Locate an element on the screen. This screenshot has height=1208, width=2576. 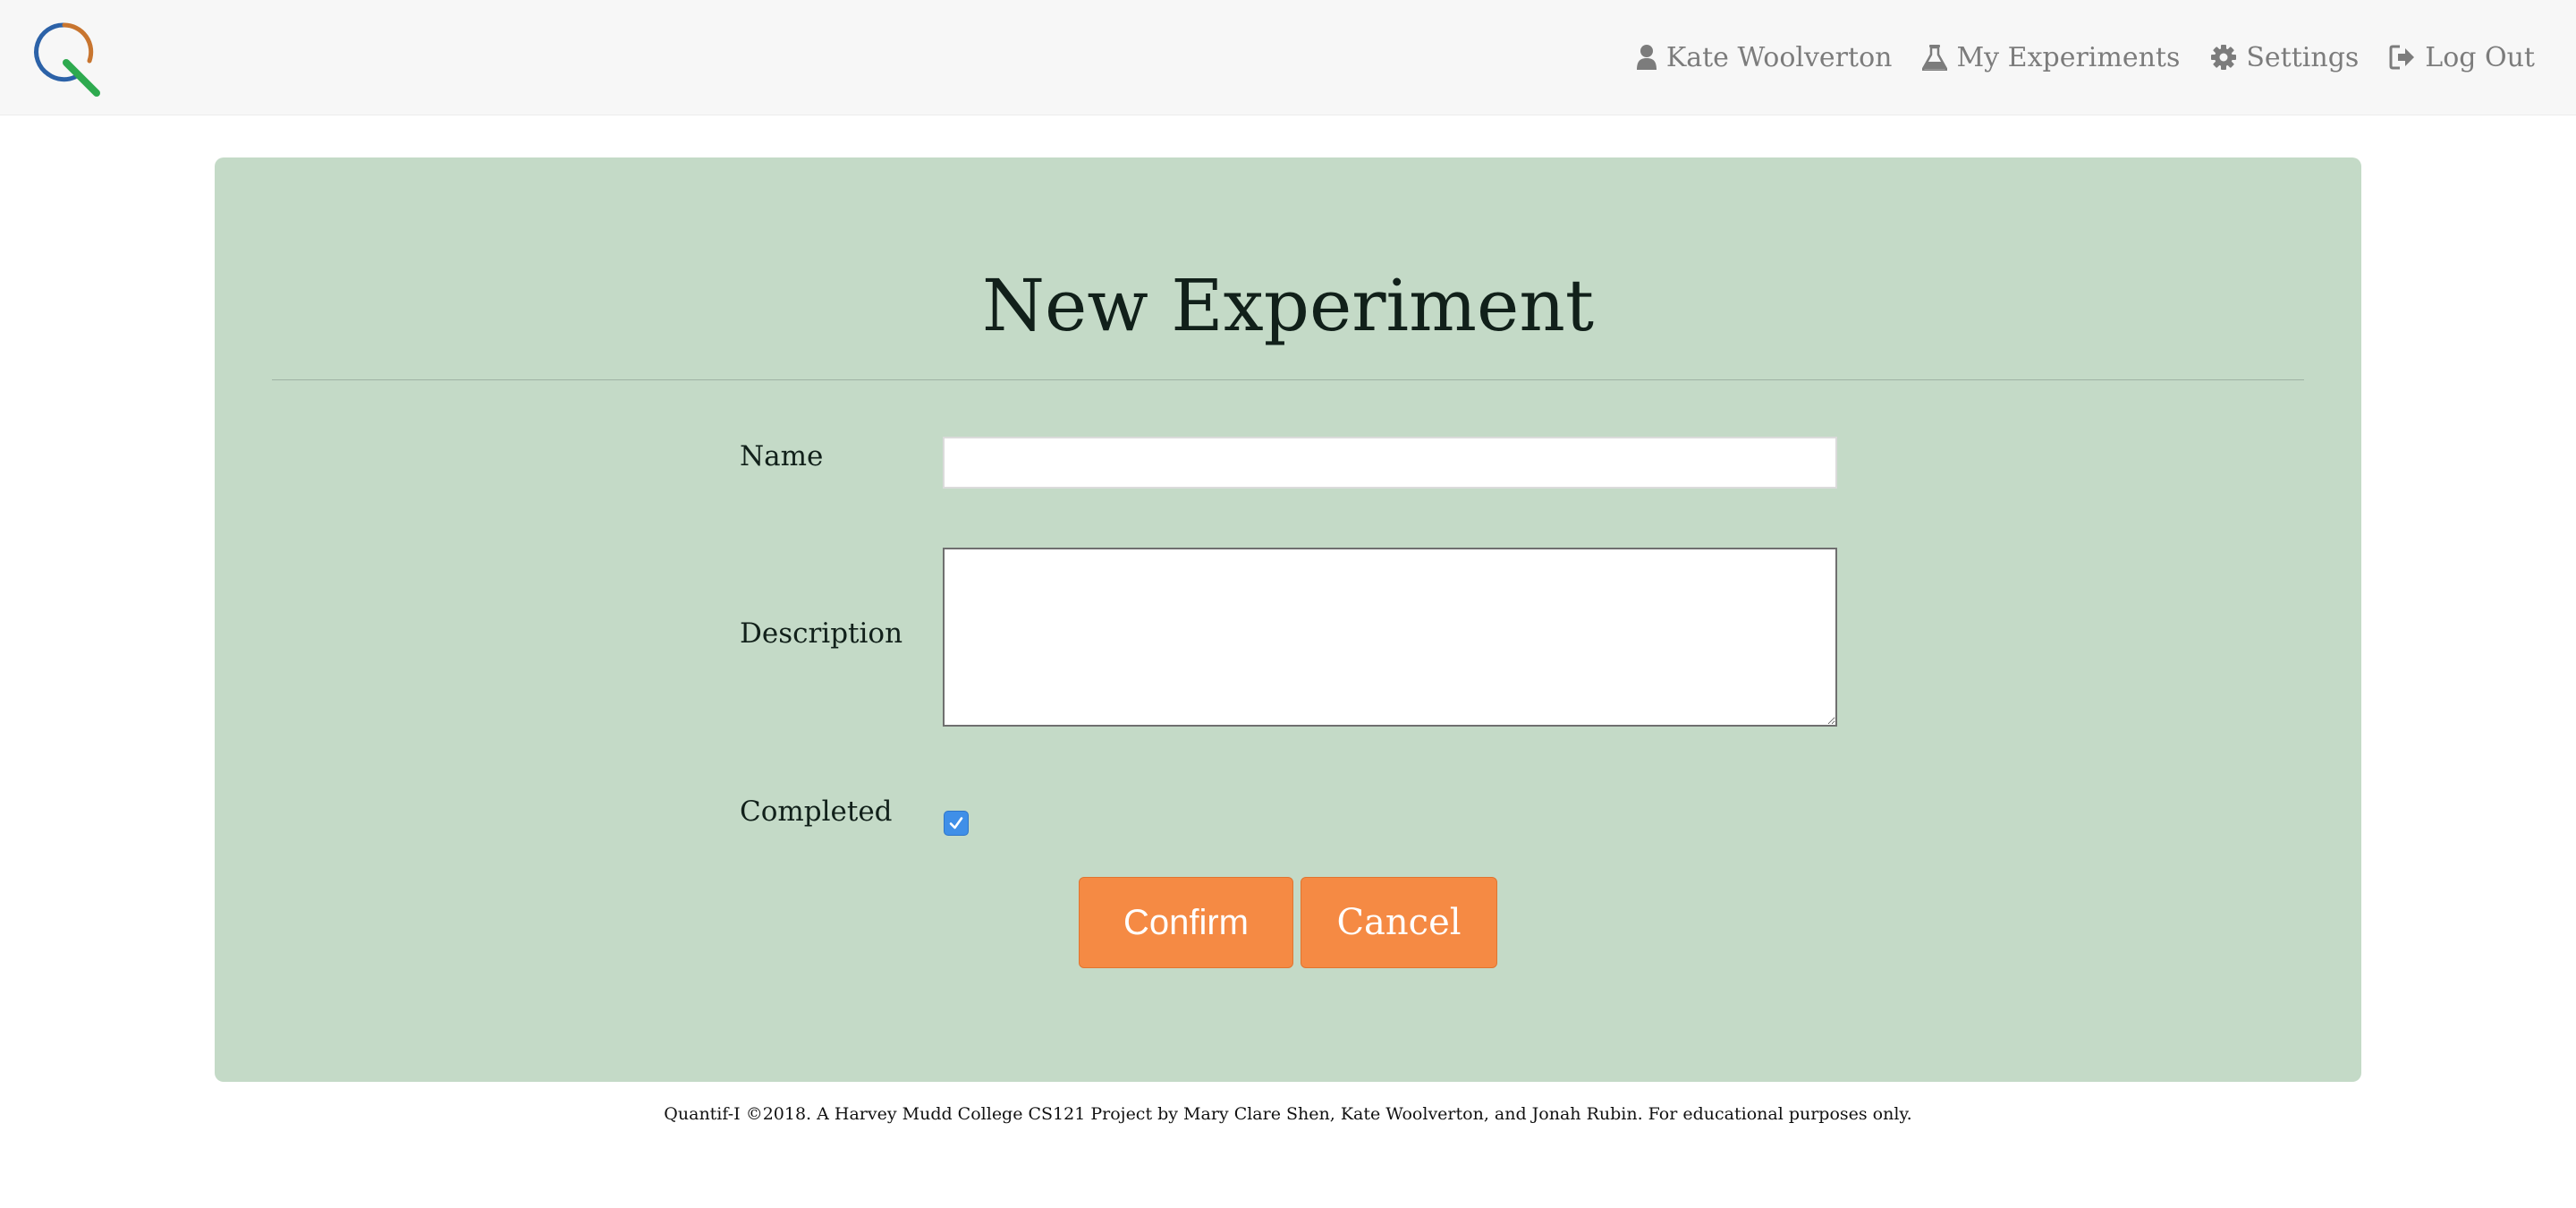
page-title: New Experiment is located at coordinates (1288, 305).